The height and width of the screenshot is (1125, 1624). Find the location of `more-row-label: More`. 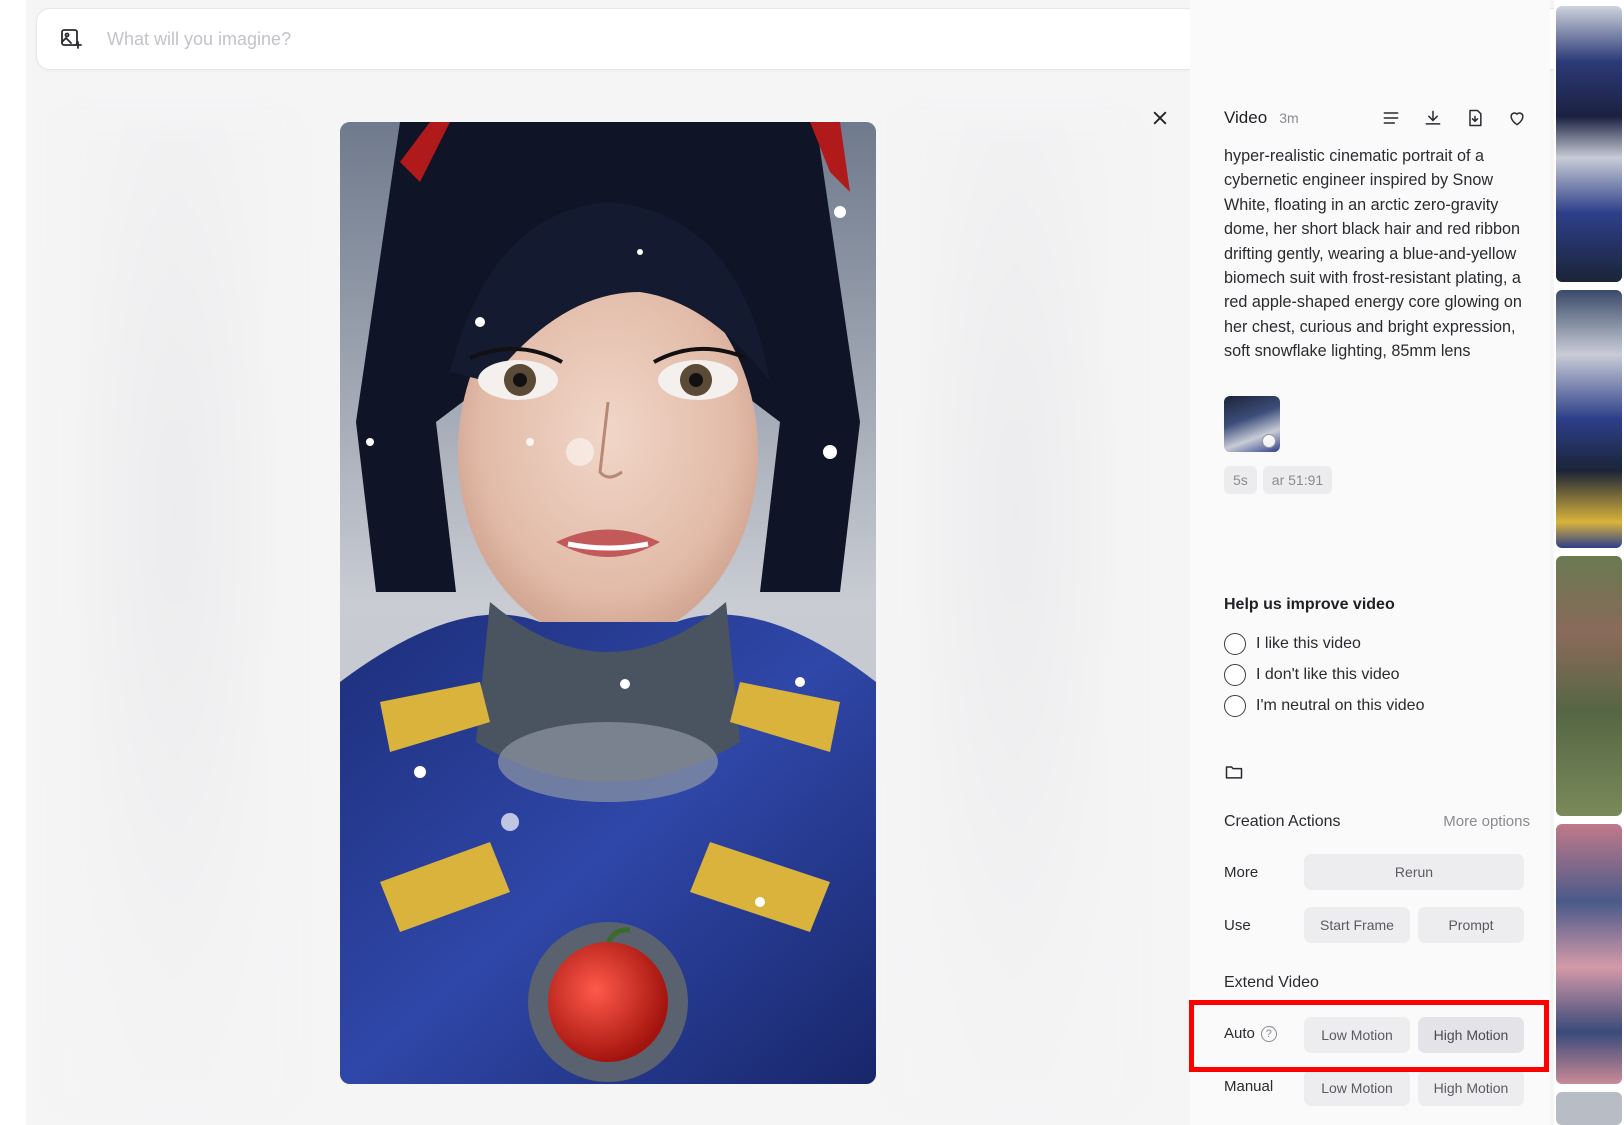

more-row-label: More is located at coordinates (1241, 872).